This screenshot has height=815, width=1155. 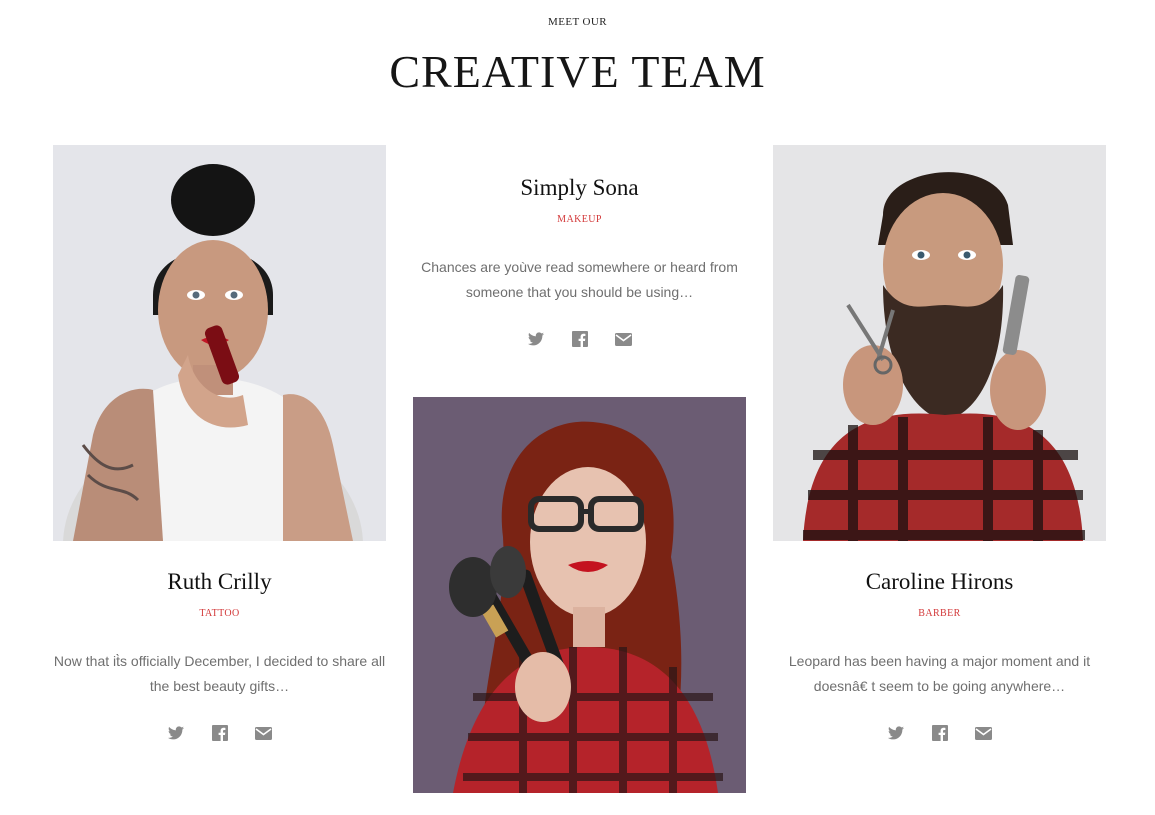 What do you see at coordinates (219, 581) in the screenshot?
I see `member-name: Ruth Crilly` at bounding box center [219, 581].